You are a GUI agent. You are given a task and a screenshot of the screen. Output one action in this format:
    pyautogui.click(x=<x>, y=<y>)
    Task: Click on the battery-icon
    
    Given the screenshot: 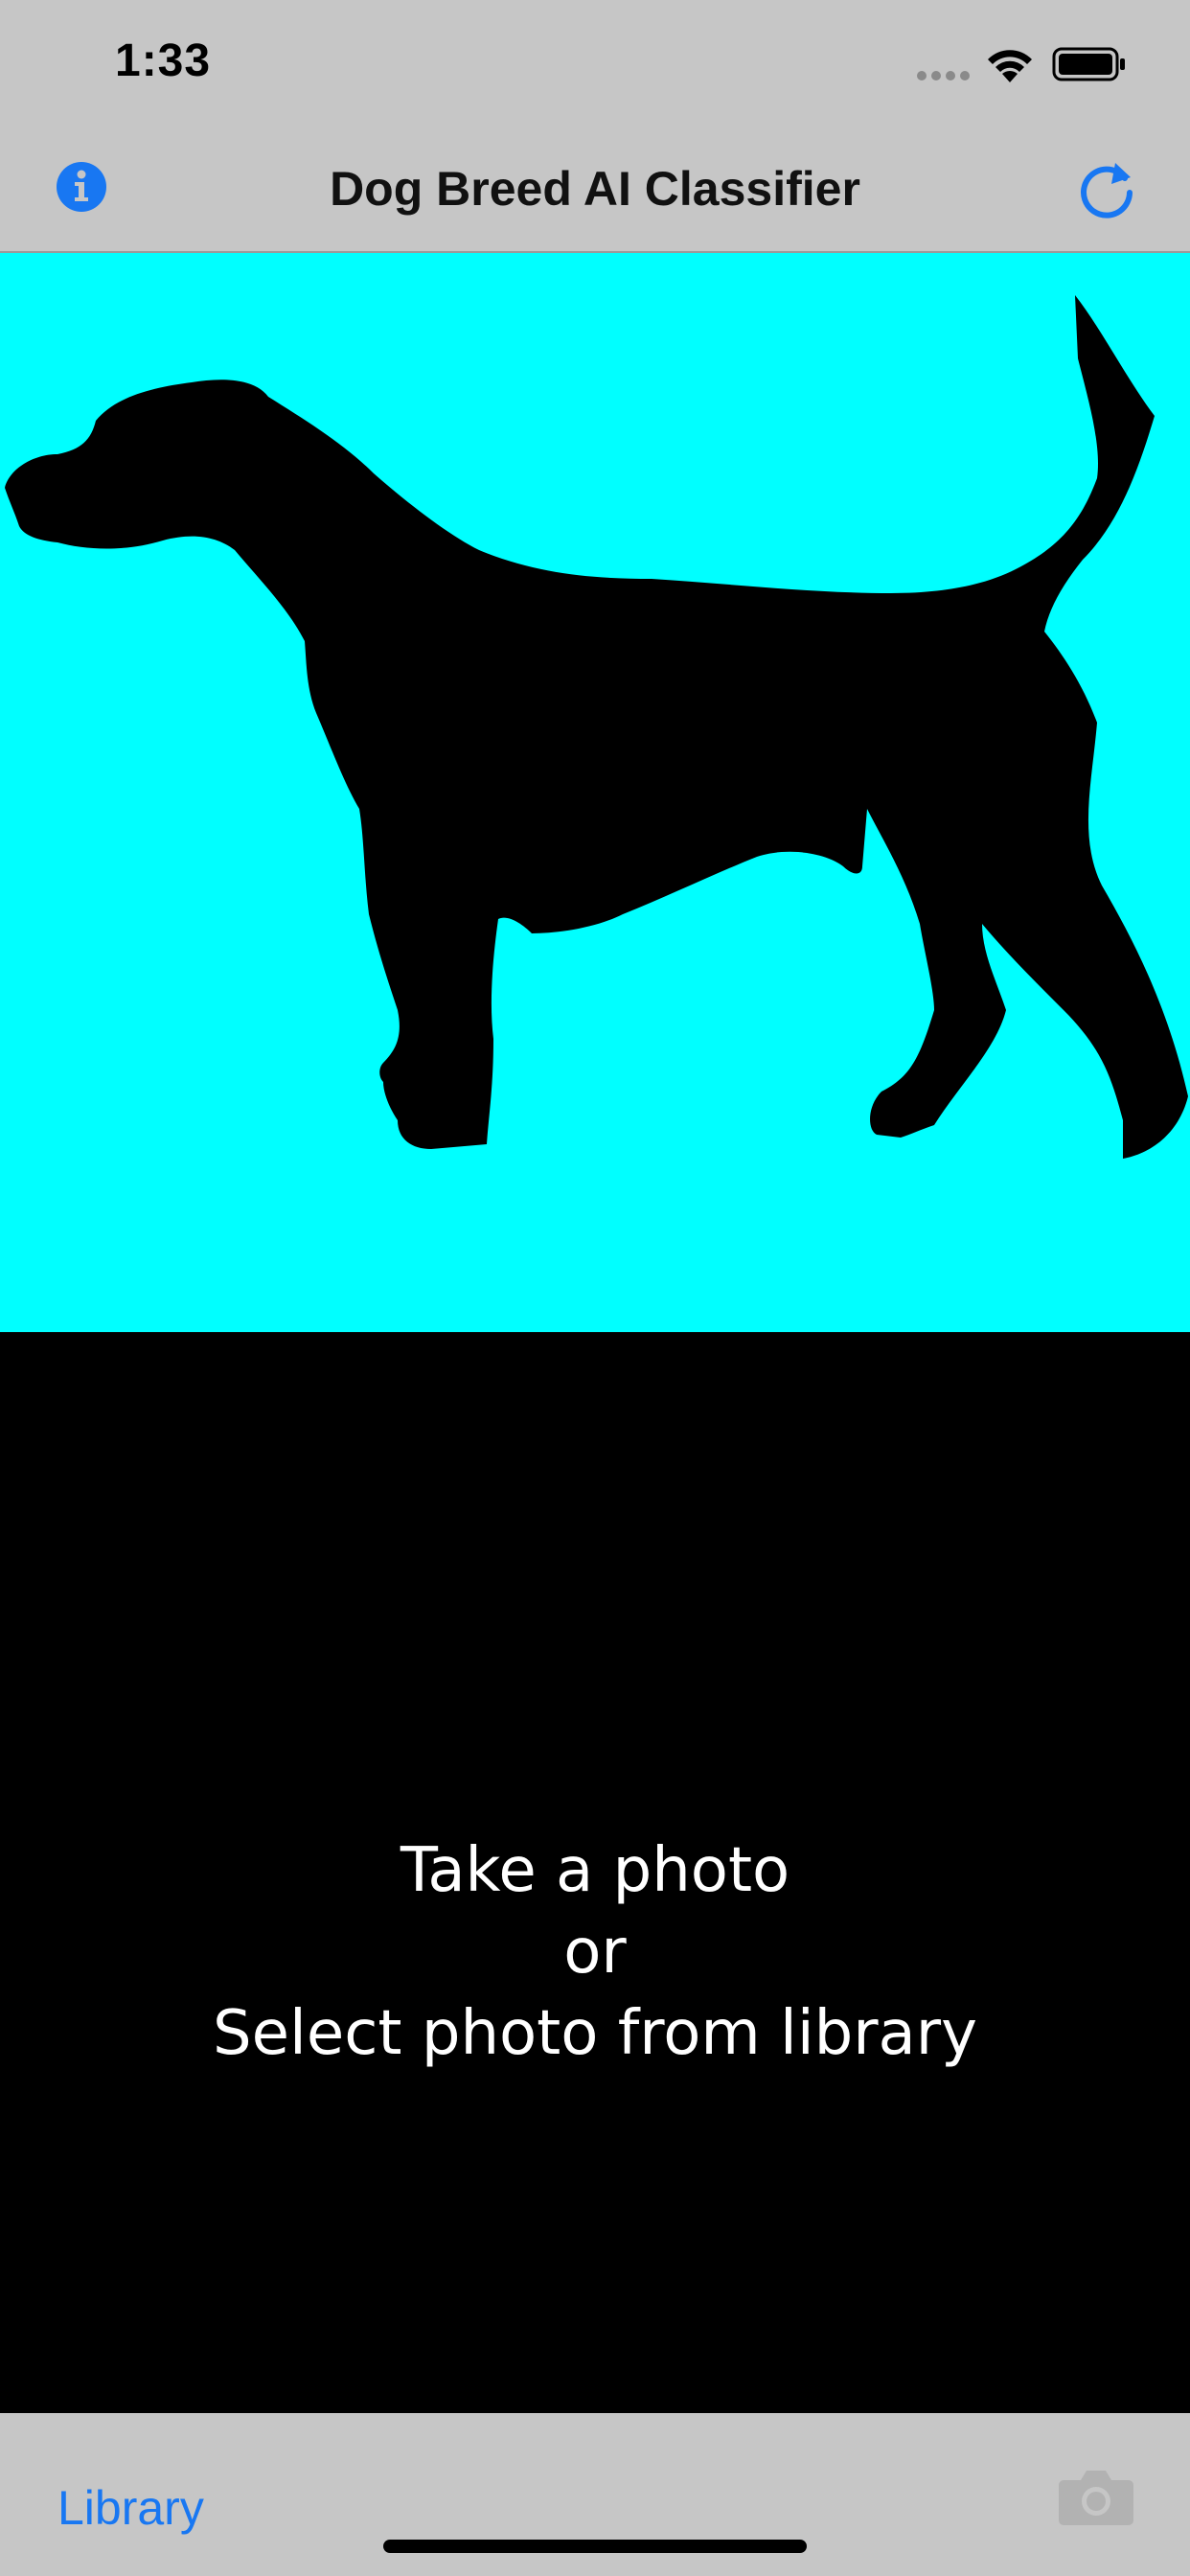 What is the action you would take?
    pyautogui.click(x=1089, y=64)
    